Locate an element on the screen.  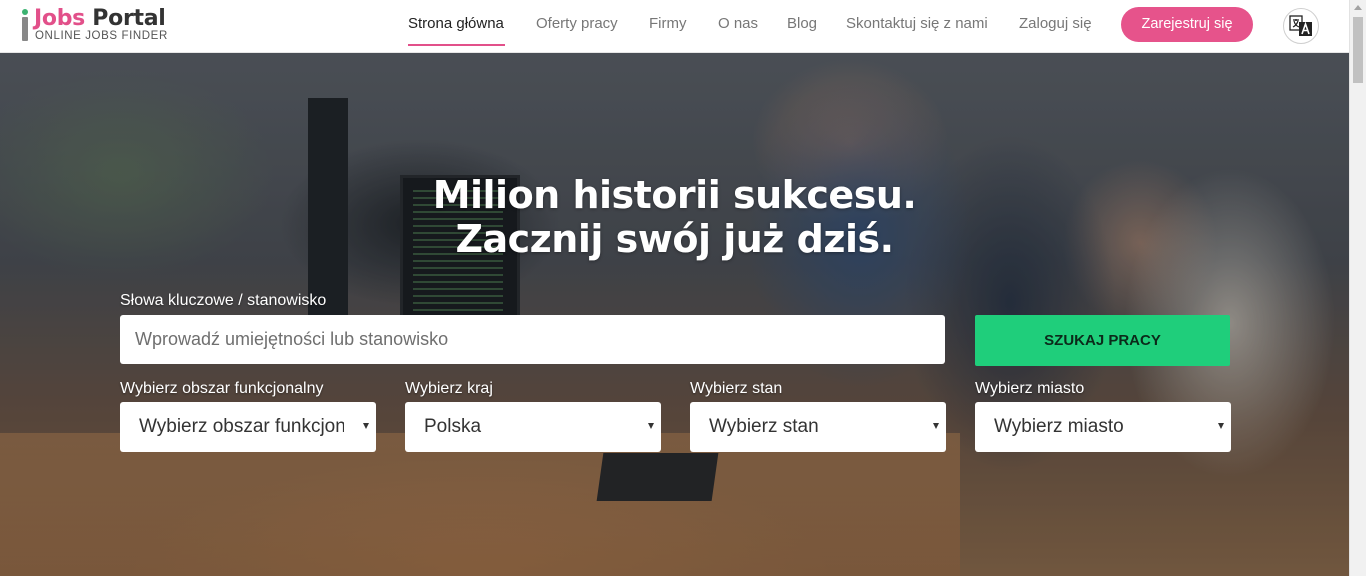
logo-subtitle: ONLINE JOBS FINDER is located at coordinates (101, 36).